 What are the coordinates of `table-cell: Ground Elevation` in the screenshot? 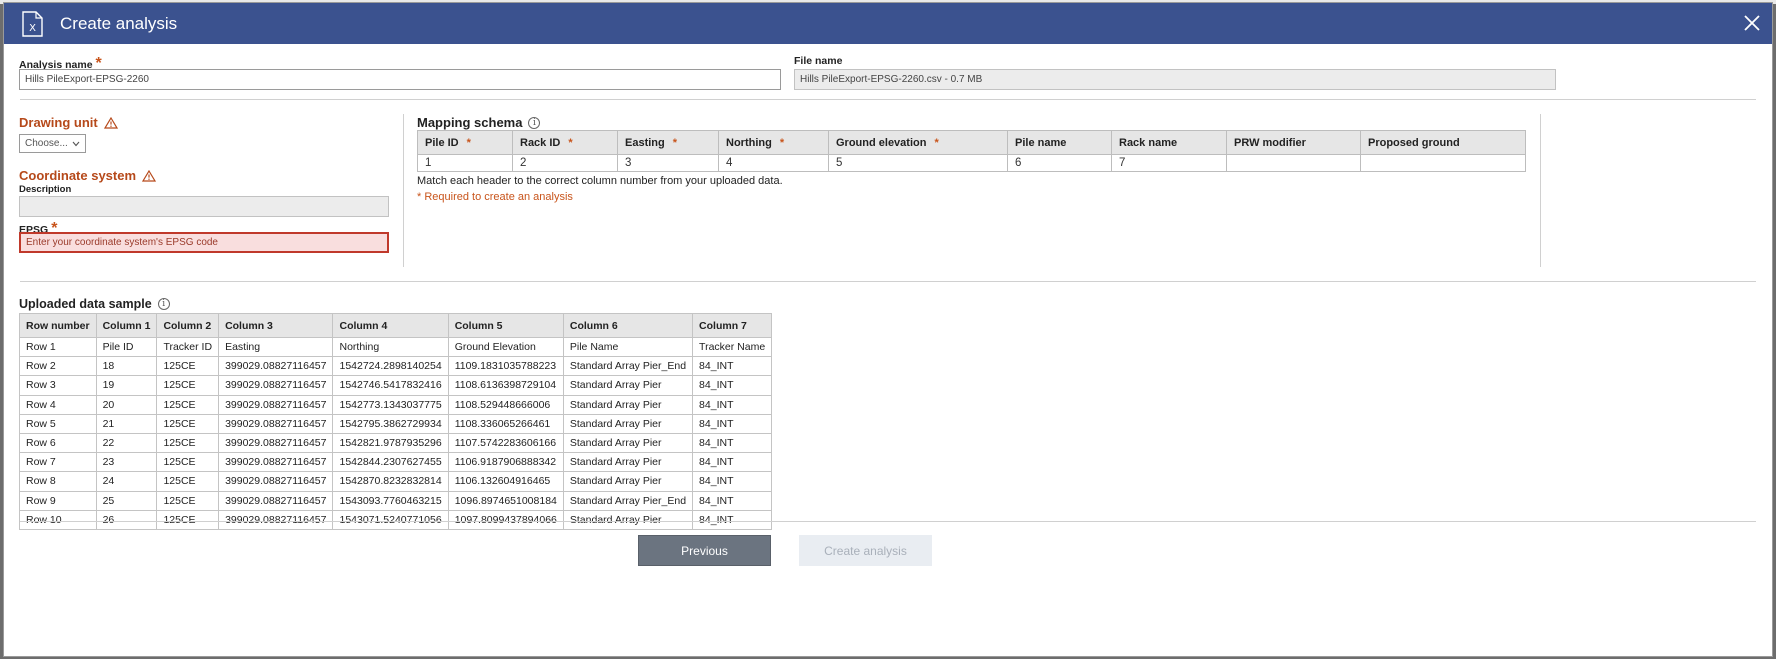 It's located at (505, 347).